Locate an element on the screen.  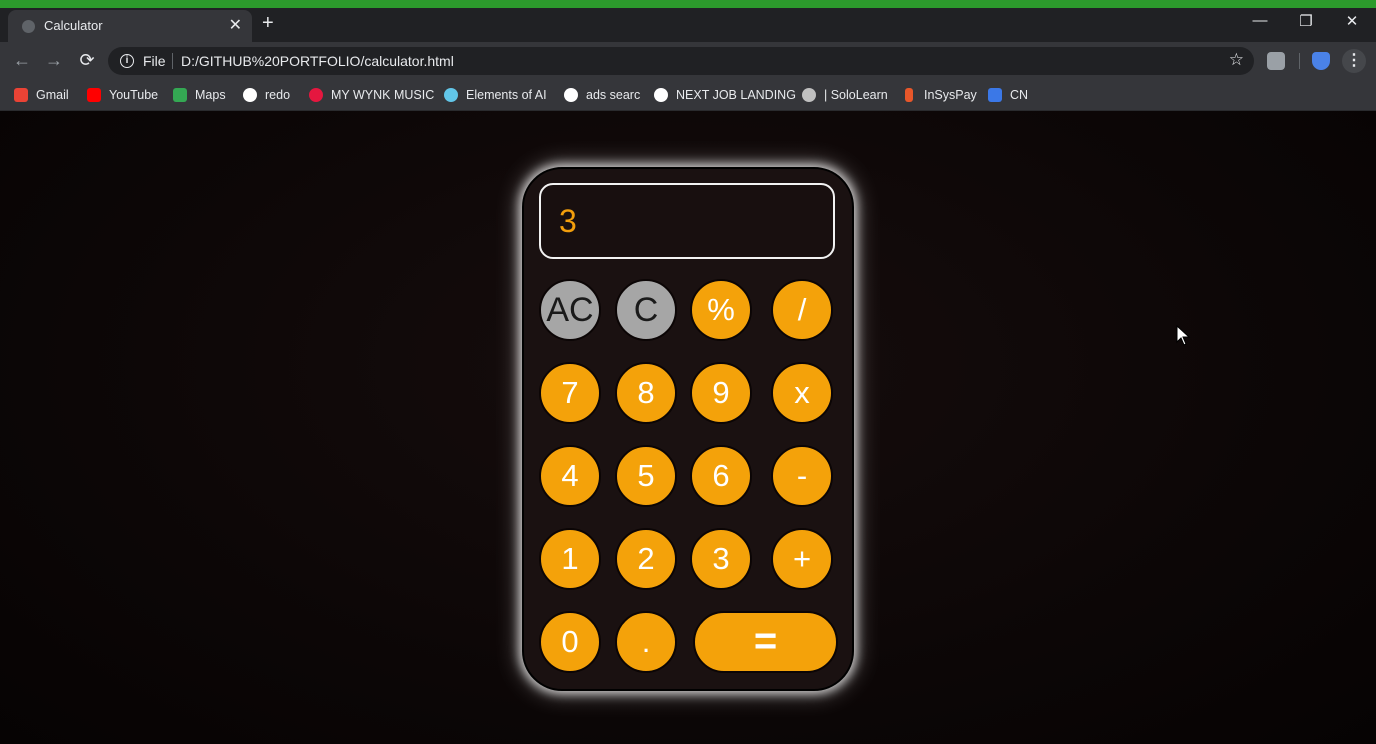
bookmark-elements-of-ai: Elements of AI is located at coordinates (495, 95).